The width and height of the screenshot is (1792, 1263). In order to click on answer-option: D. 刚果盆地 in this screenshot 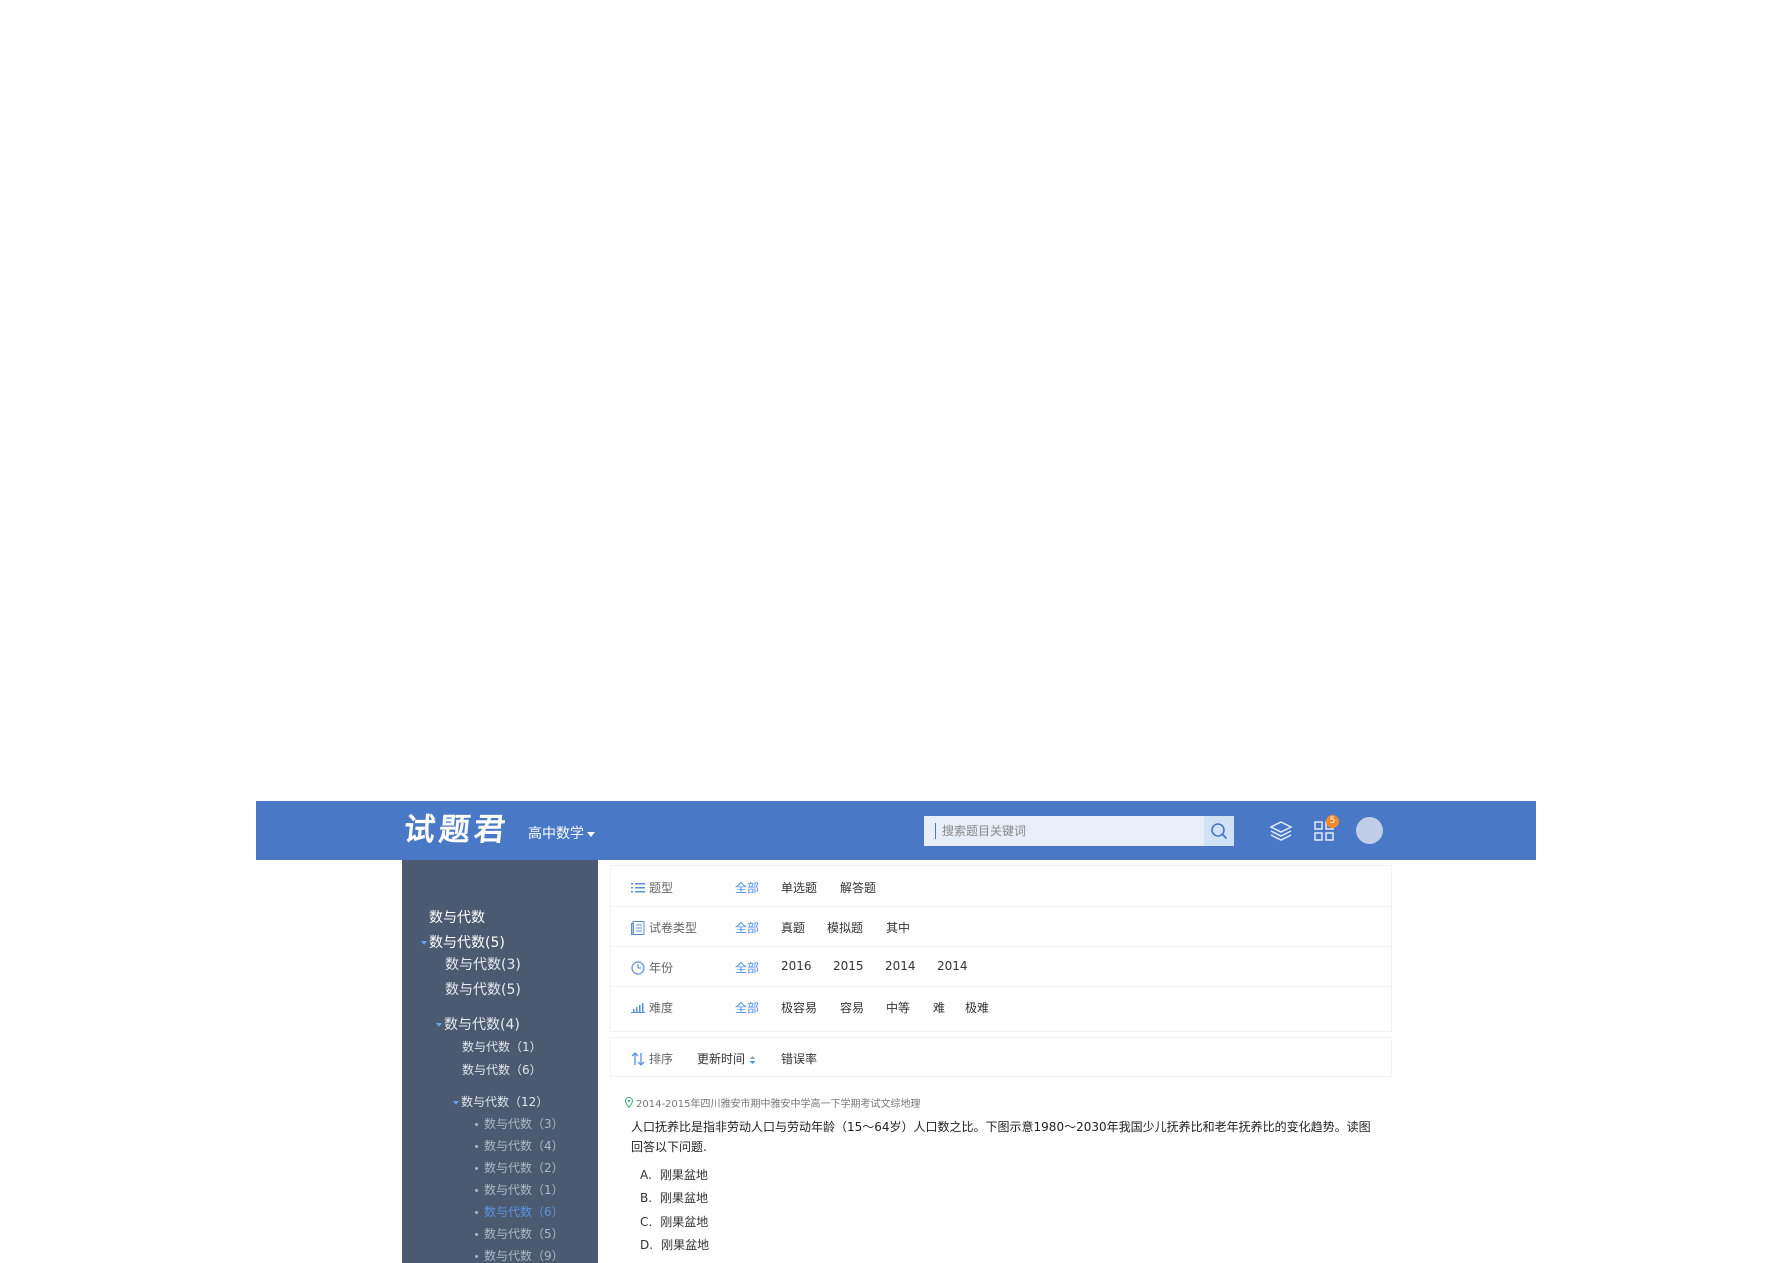, I will do `click(678, 1244)`.